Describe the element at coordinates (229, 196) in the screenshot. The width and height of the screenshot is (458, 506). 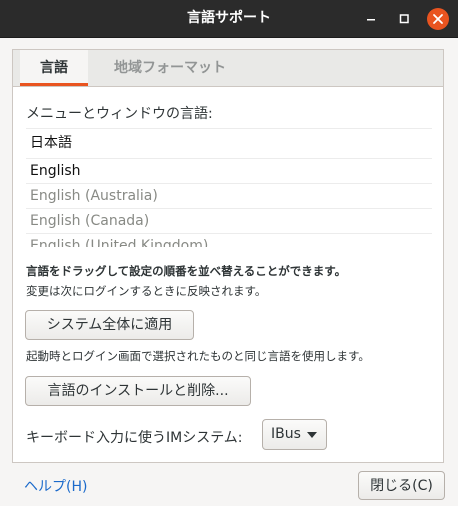
I see `list-item-english-australia: English (Australia)` at that location.